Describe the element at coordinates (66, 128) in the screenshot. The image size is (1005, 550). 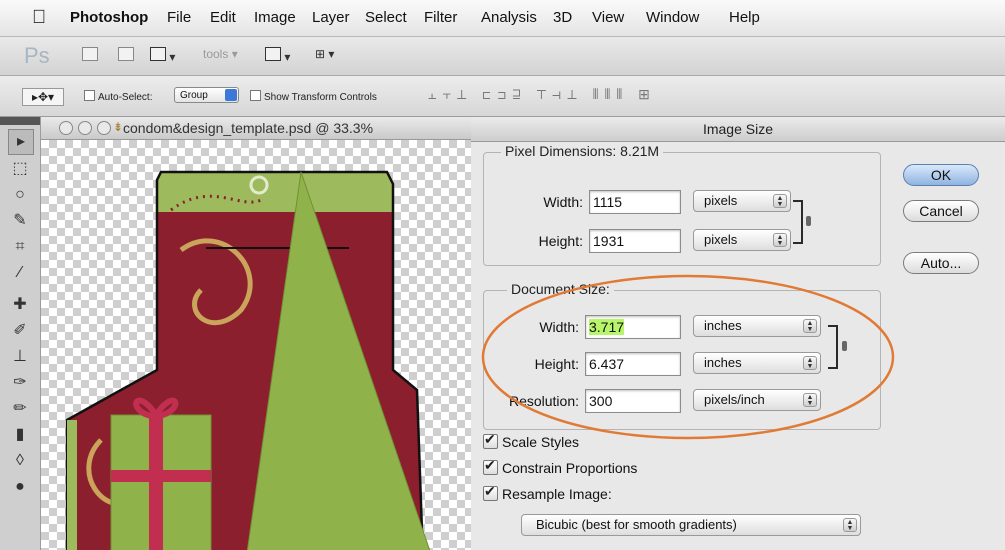
I see `close-window-icon` at that location.